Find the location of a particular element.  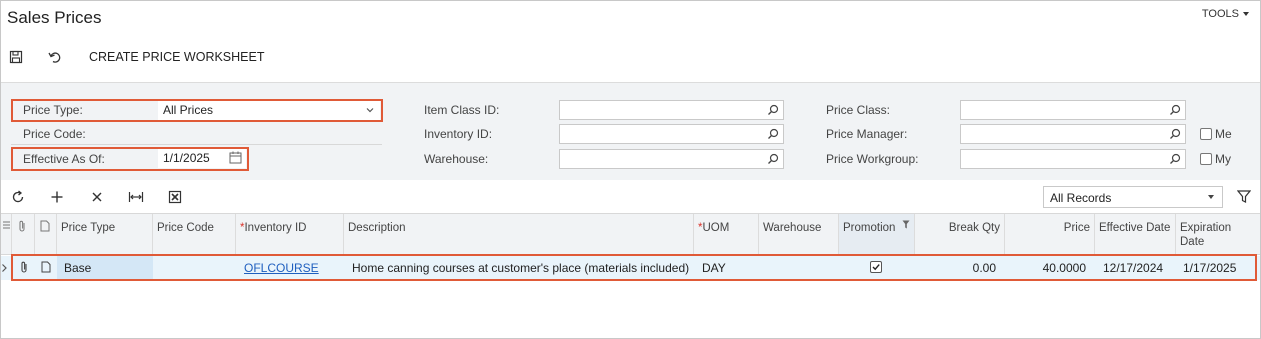

inventory-id-label: Inventory ID: is located at coordinates (458, 134).